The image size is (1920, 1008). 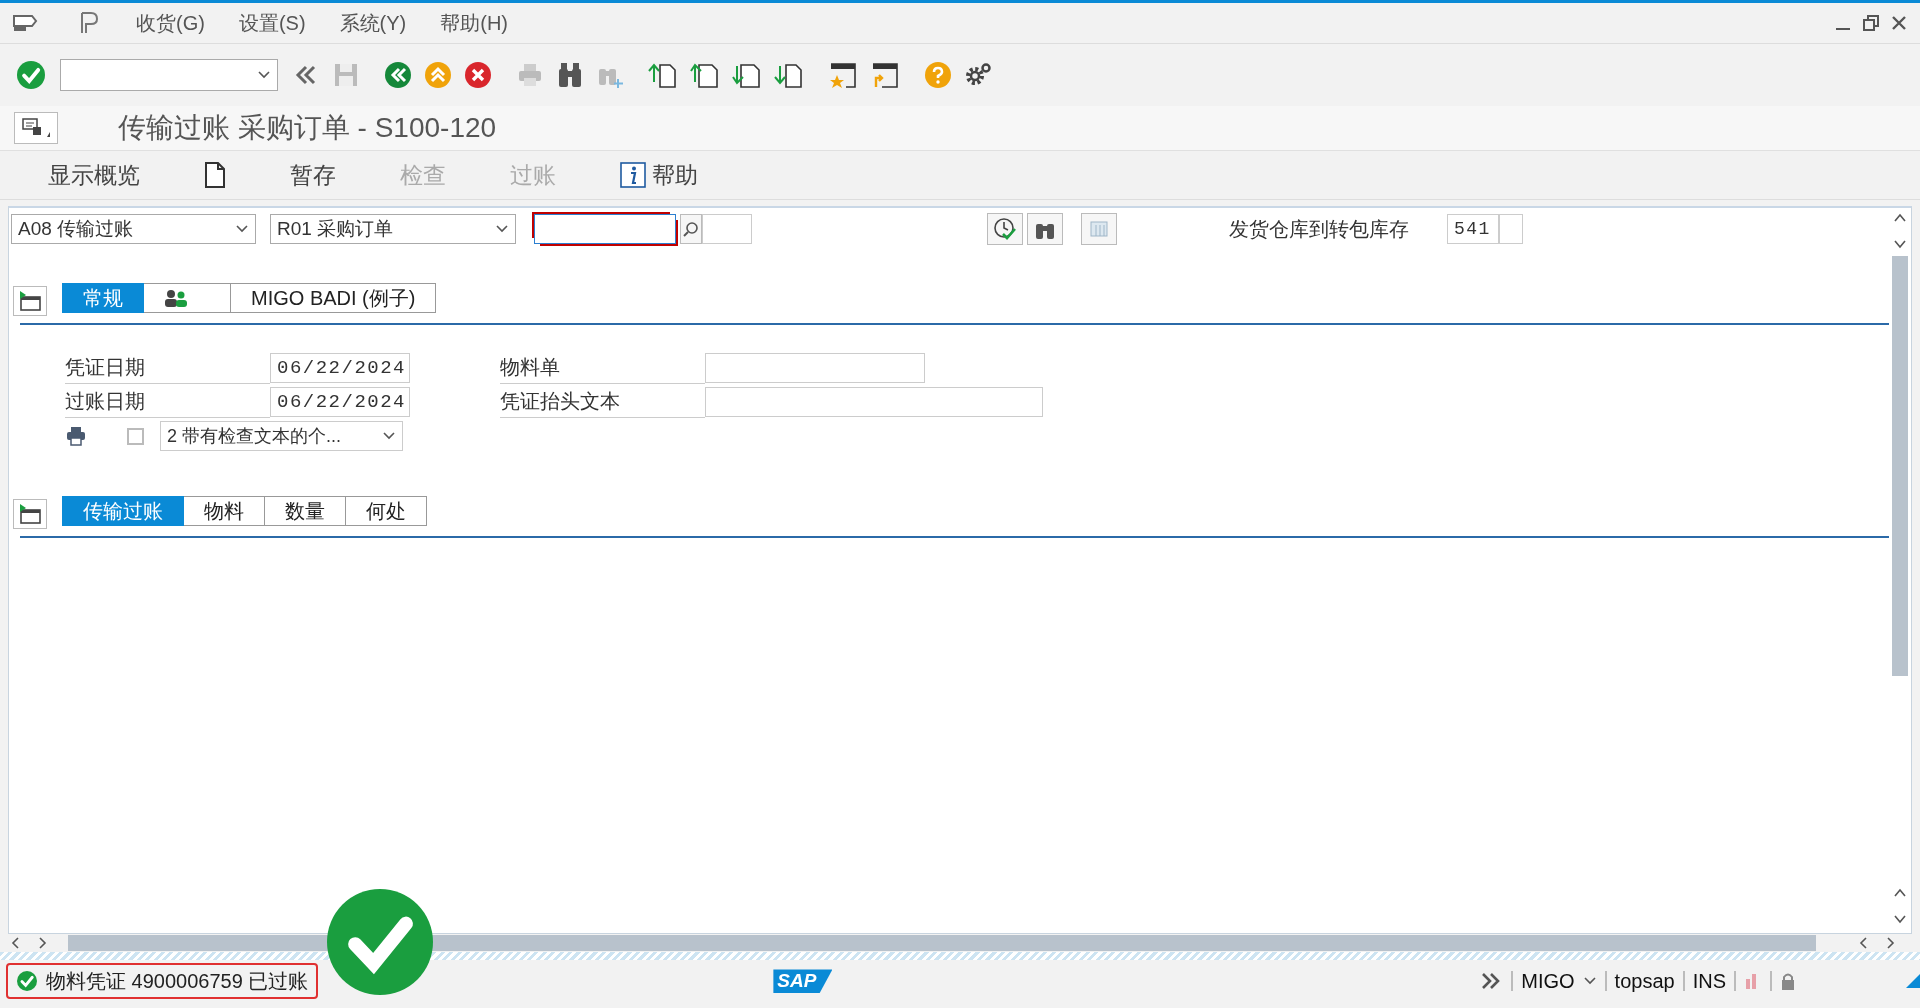 What do you see at coordinates (76, 436) in the screenshot?
I see `print-icon` at bounding box center [76, 436].